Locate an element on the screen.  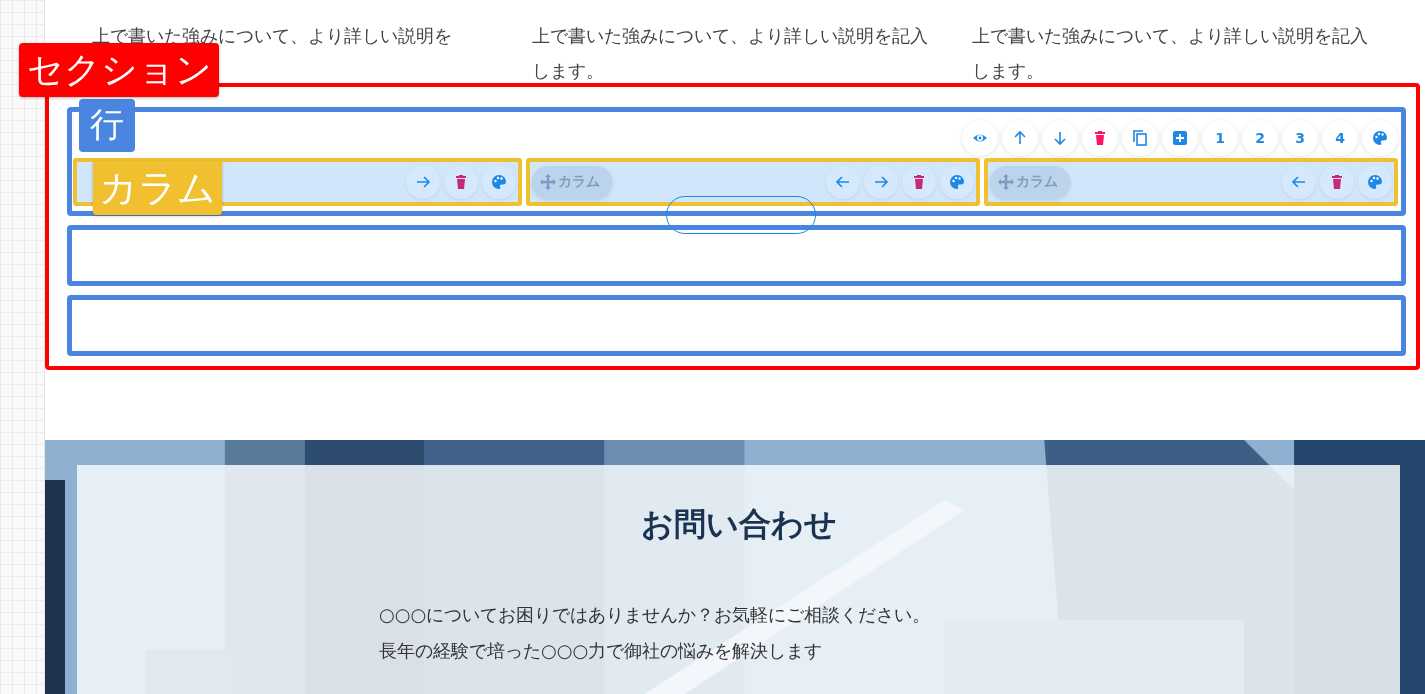
copy-icon is located at coordinates (1140, 138).